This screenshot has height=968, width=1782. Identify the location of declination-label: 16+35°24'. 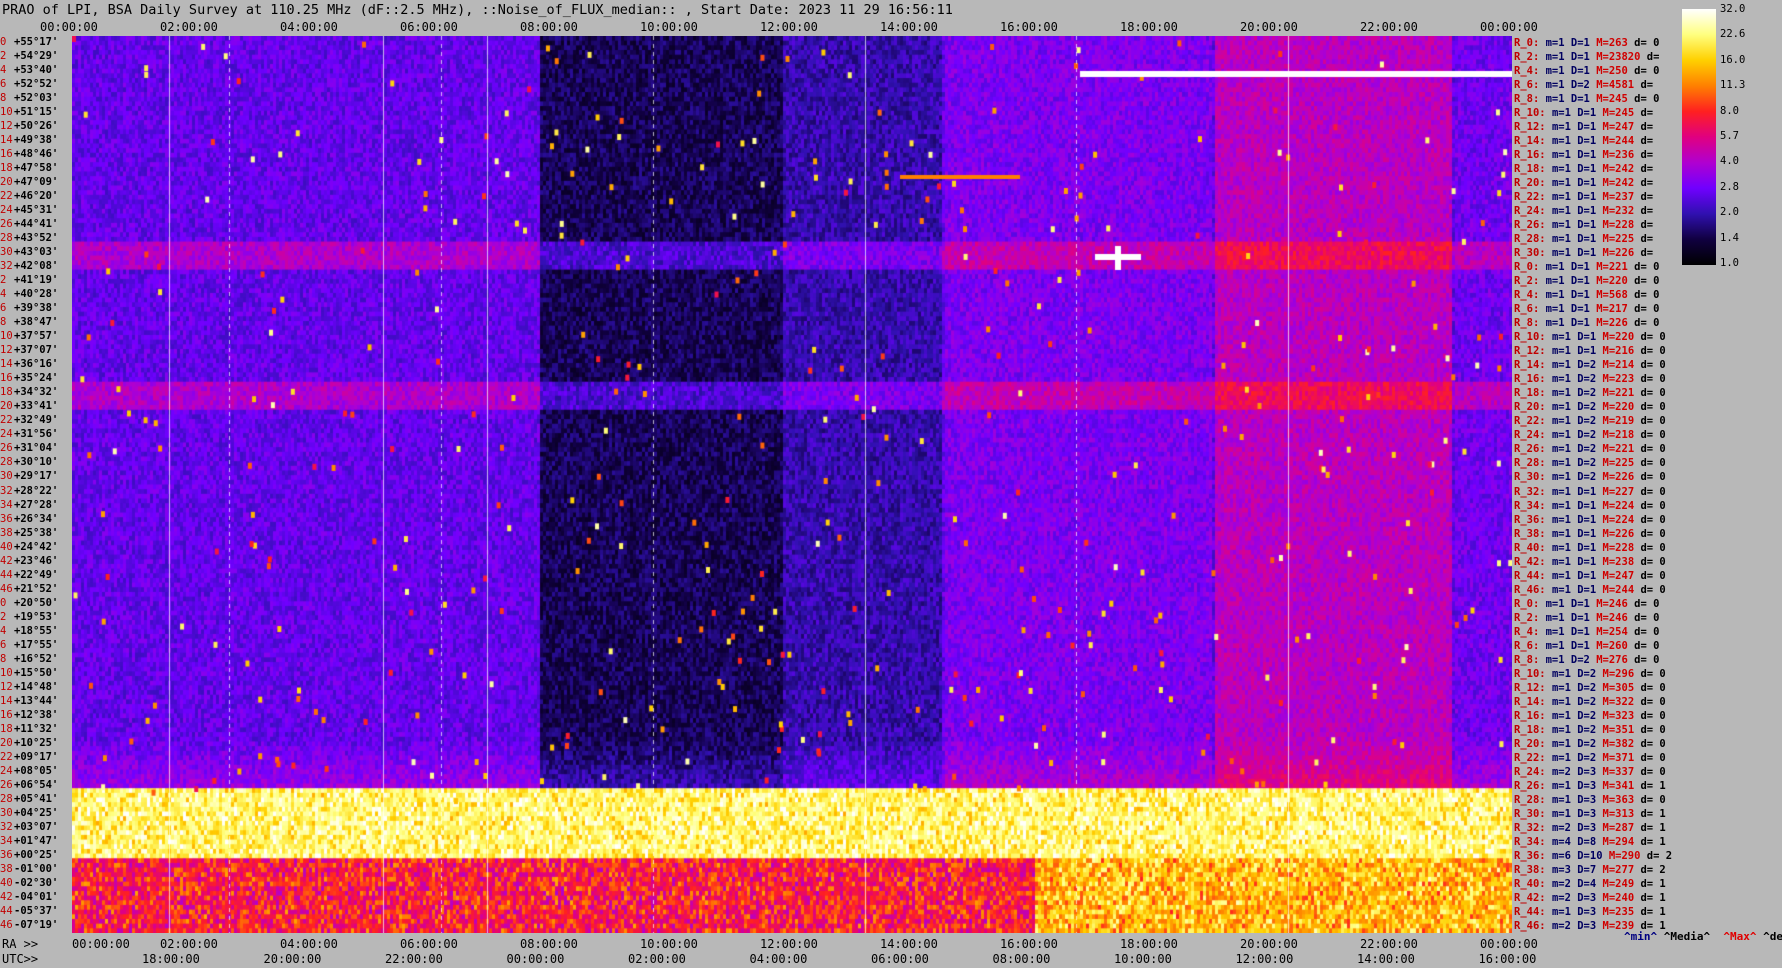
(29, 378).